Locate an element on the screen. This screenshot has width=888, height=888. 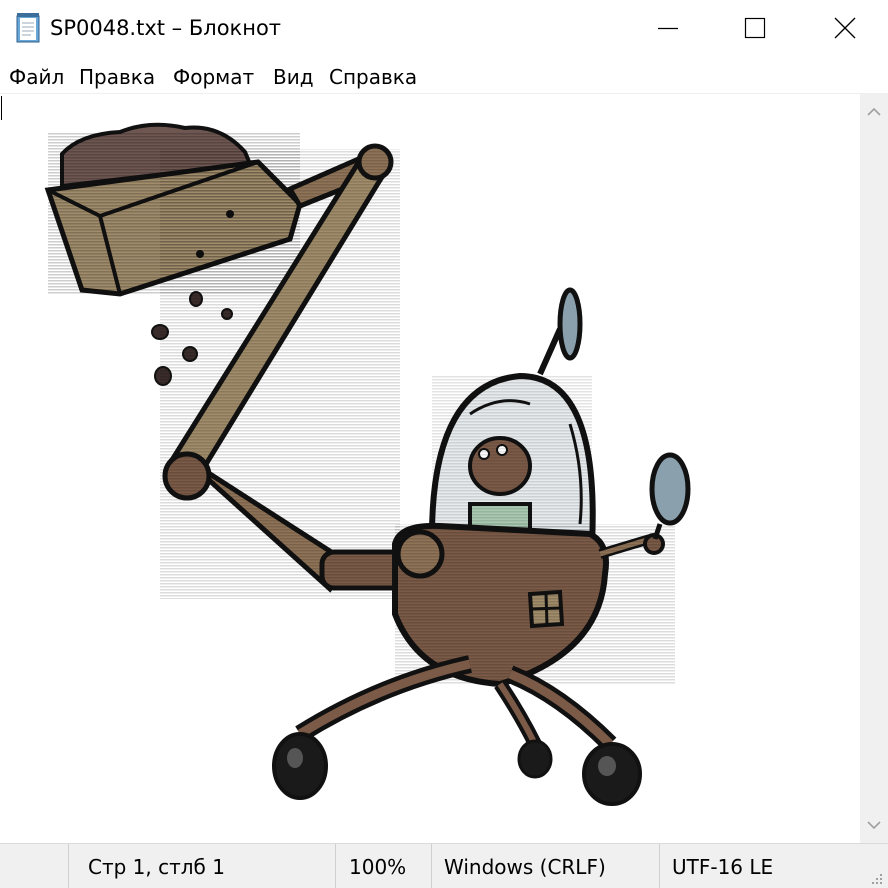
robot-arm is located at coordinates (287, 371).